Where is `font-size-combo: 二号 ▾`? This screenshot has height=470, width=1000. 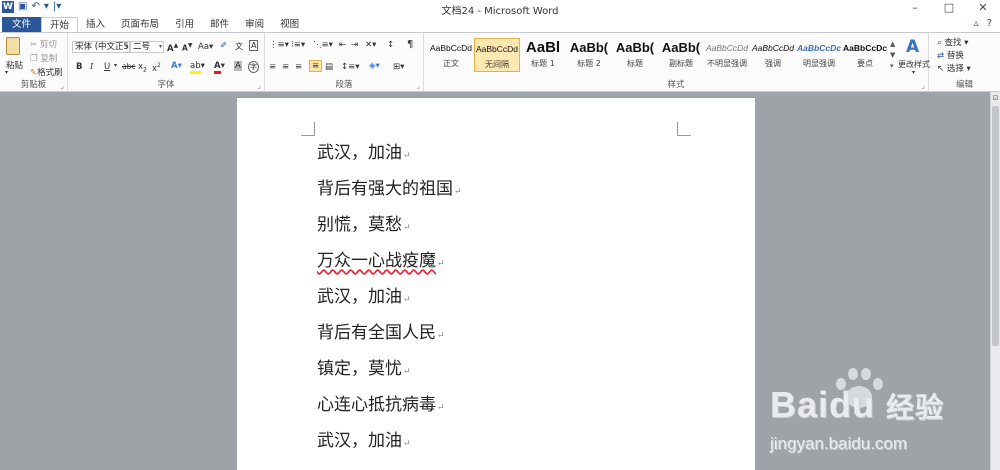 font-size-combo: 二号 ▾ is located at coordinates (147, 47).